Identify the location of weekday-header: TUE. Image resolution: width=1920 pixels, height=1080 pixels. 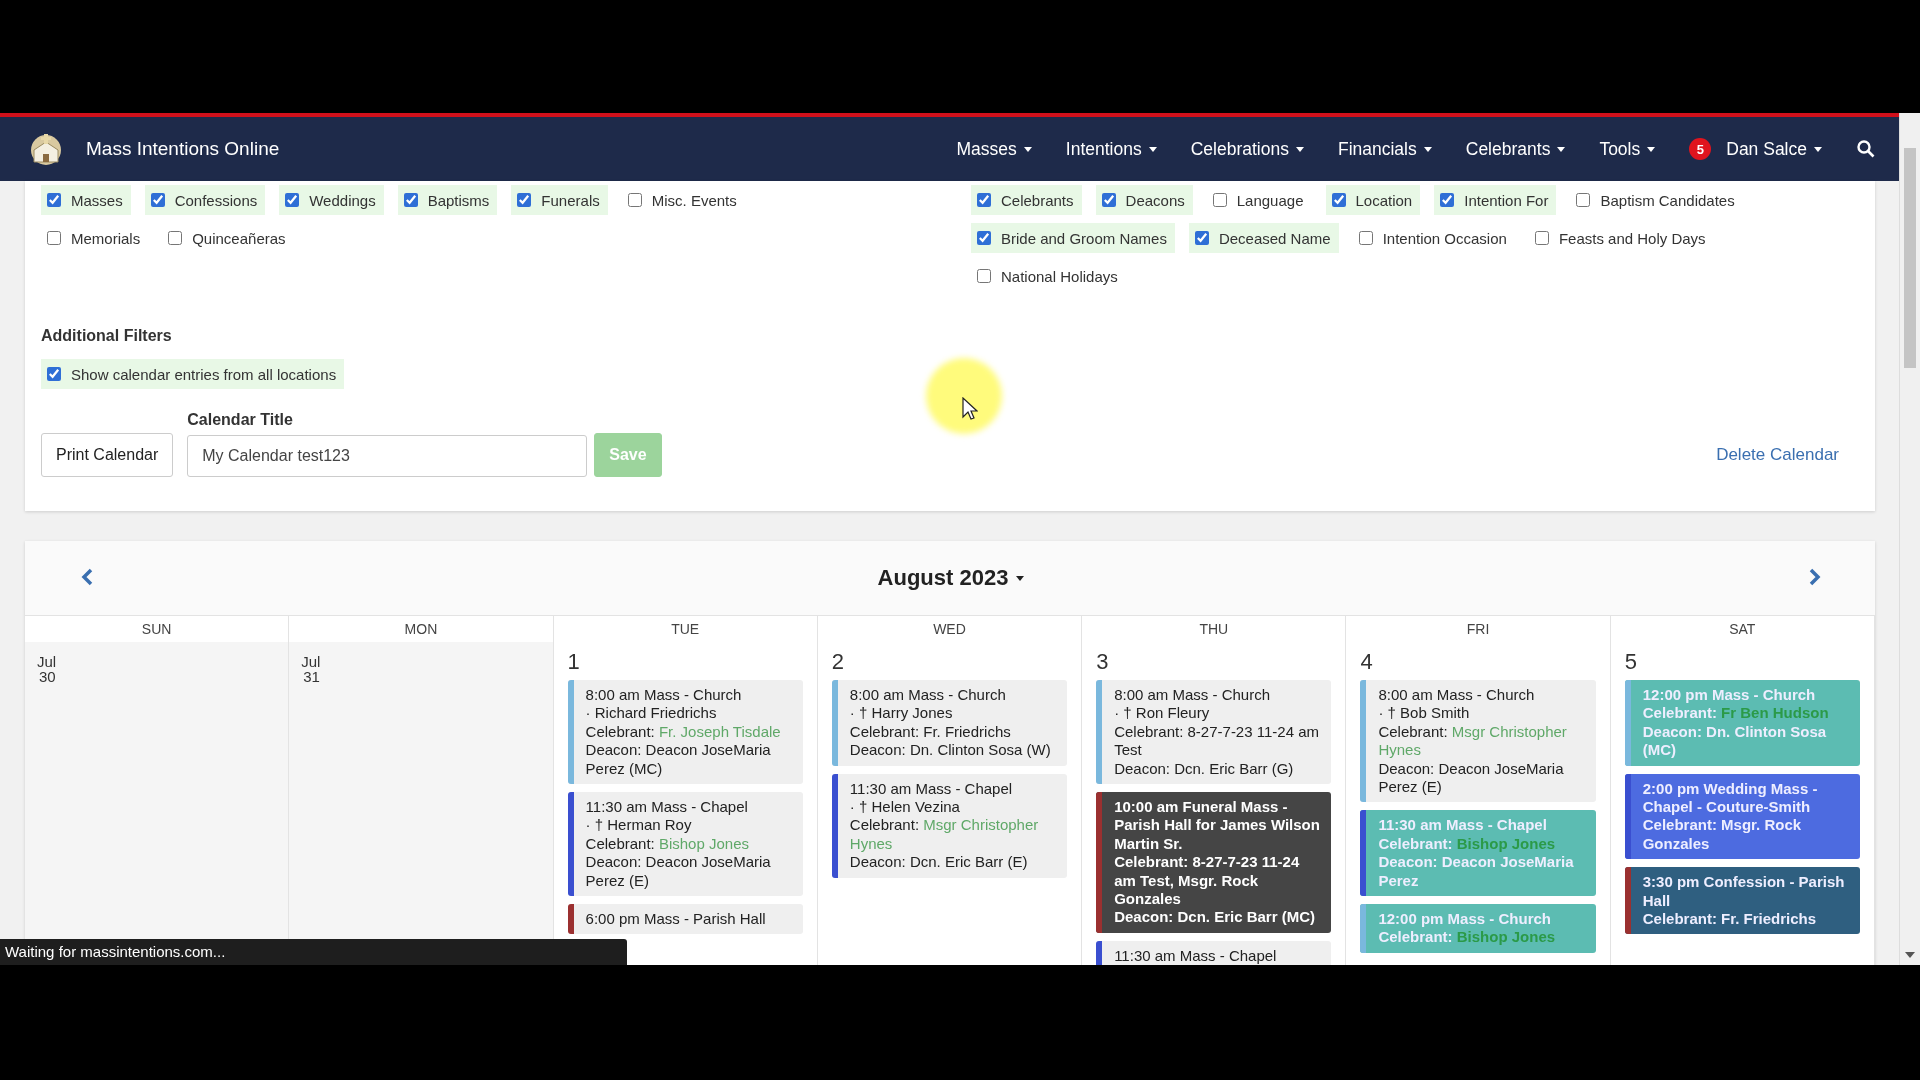
(685, 628).